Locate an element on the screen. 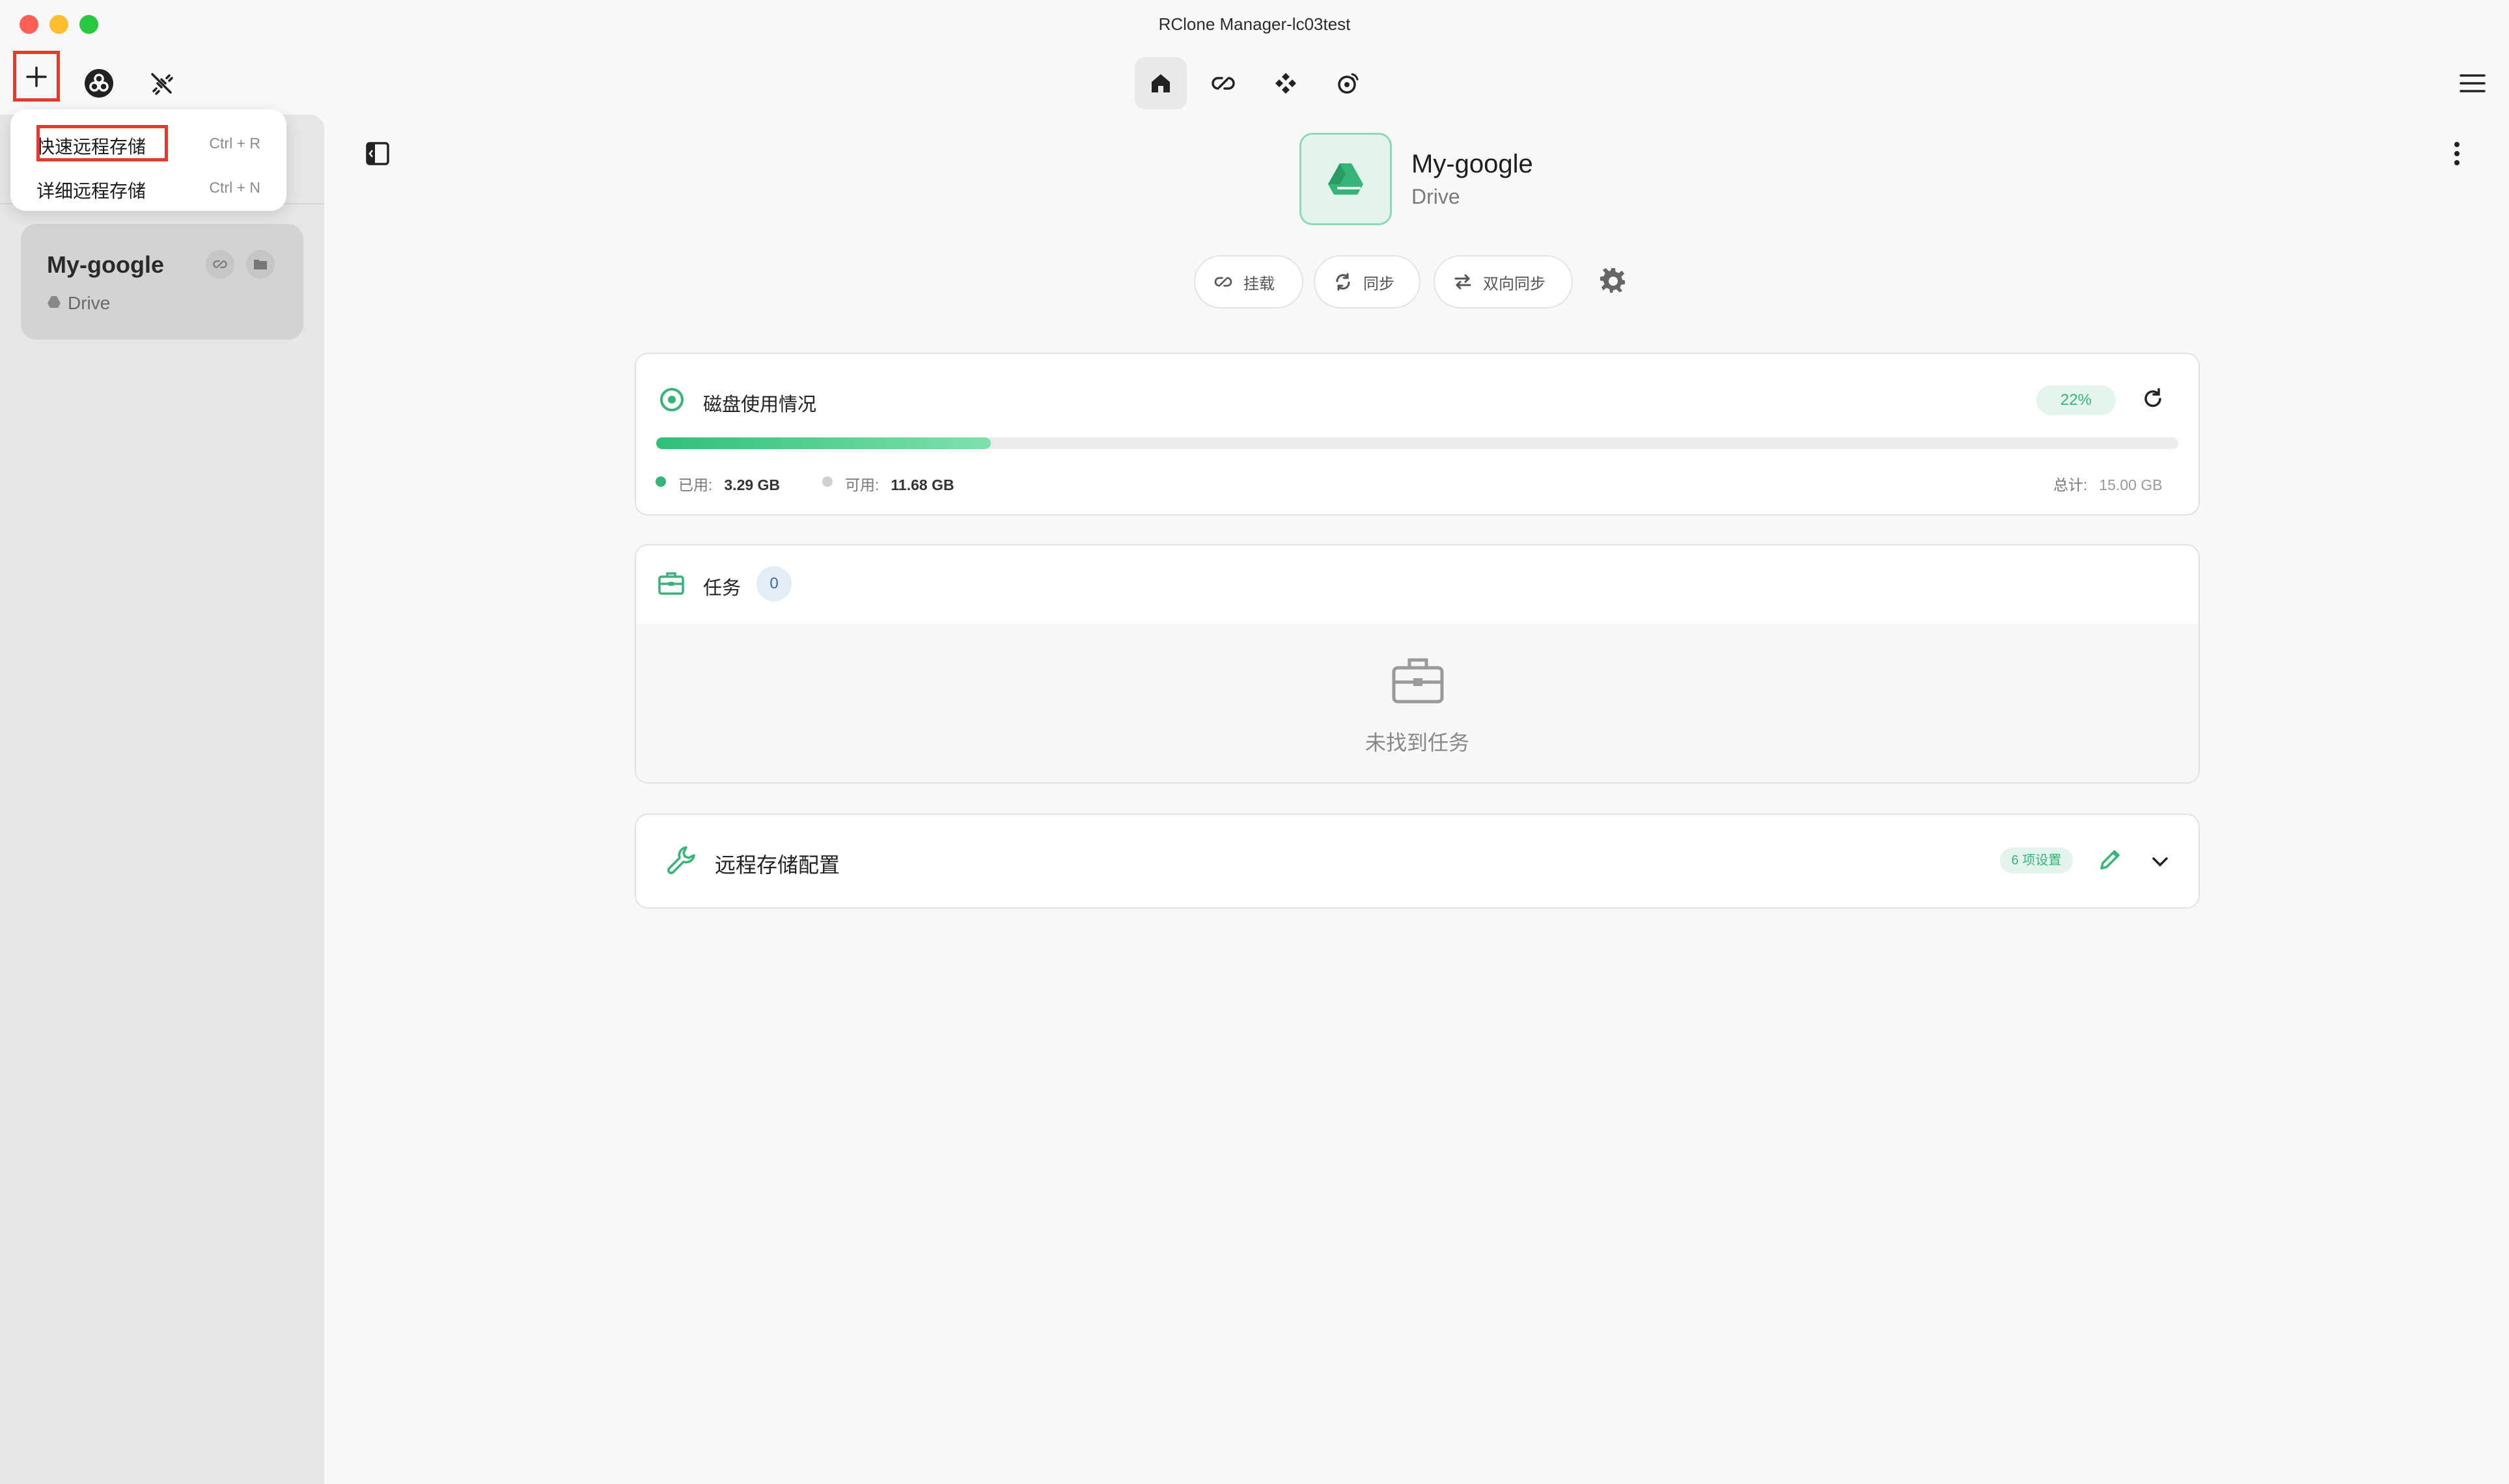 Image resolution: width=2509 pixels, height=1484 pixels. rclone-button is located at coordinates (99, 83).